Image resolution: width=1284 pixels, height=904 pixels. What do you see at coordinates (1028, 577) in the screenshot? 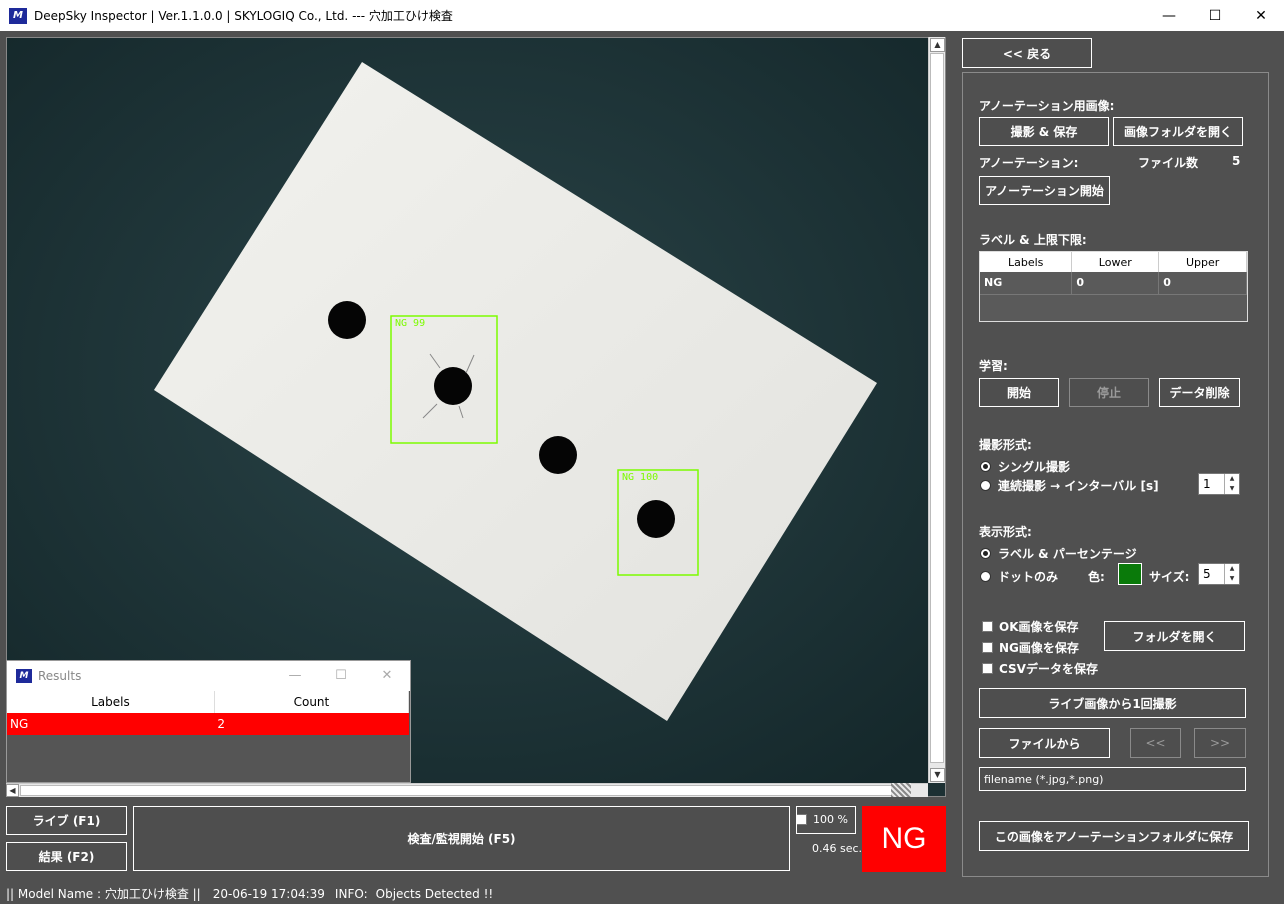
I see `dot-only-label: ドットのみ` at bounding box center [1028, 577].